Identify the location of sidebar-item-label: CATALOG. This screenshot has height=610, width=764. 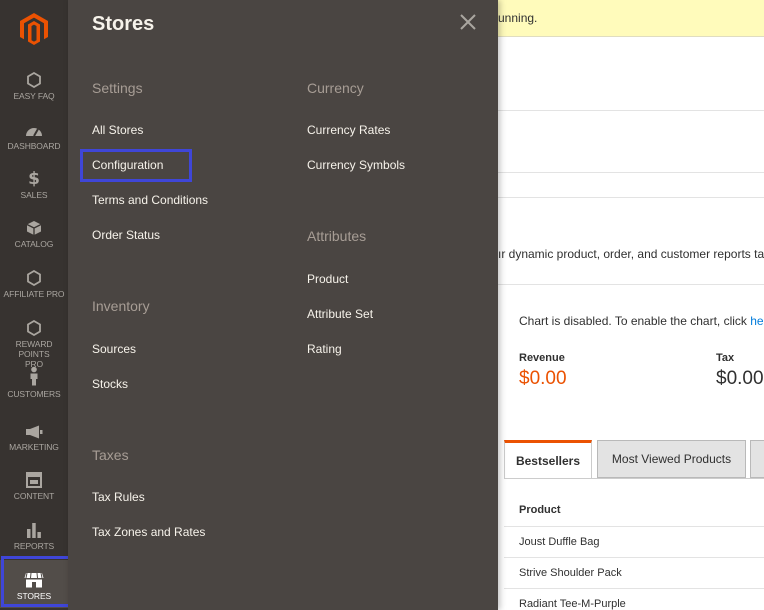
(34, 244).